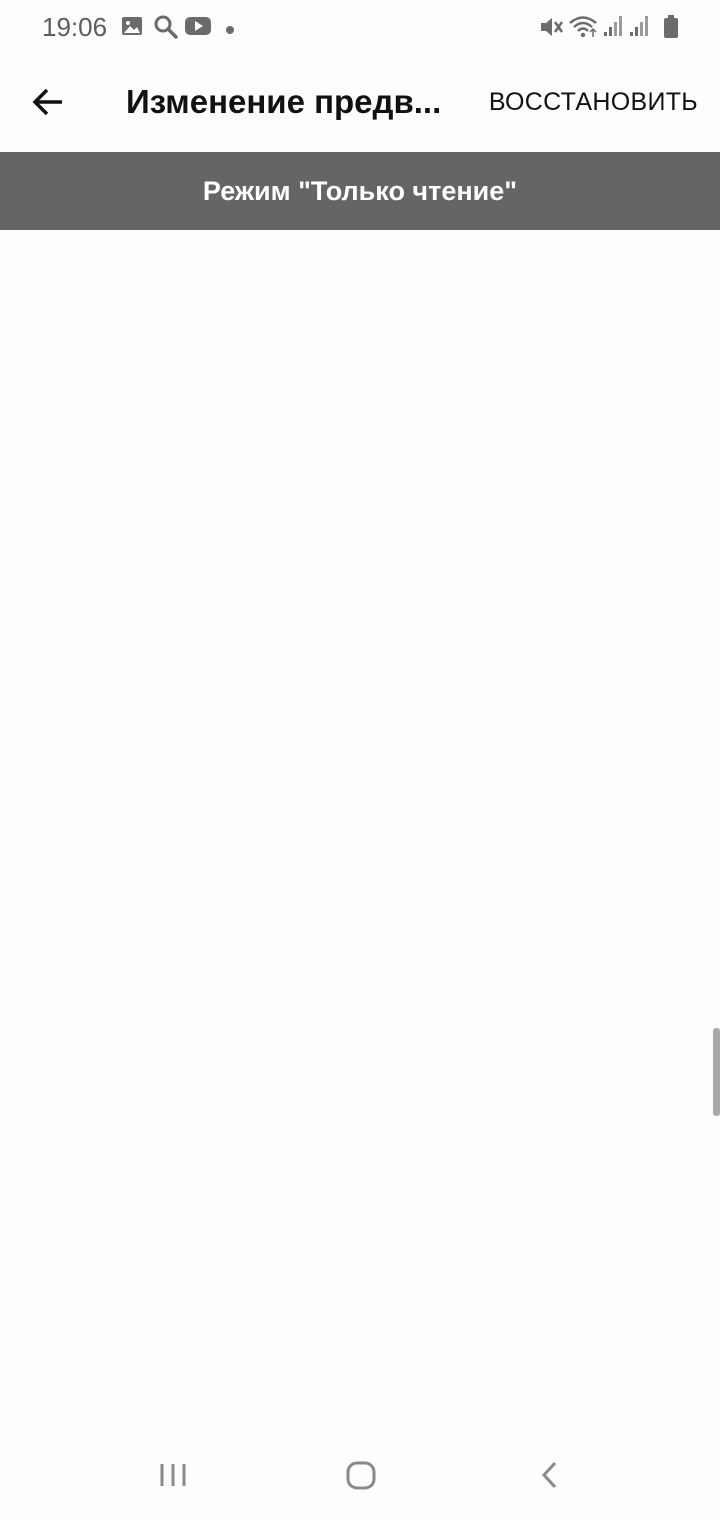 This screenshot has height=1520, width=720. I want to click on recents-button, so click(173, 1477).